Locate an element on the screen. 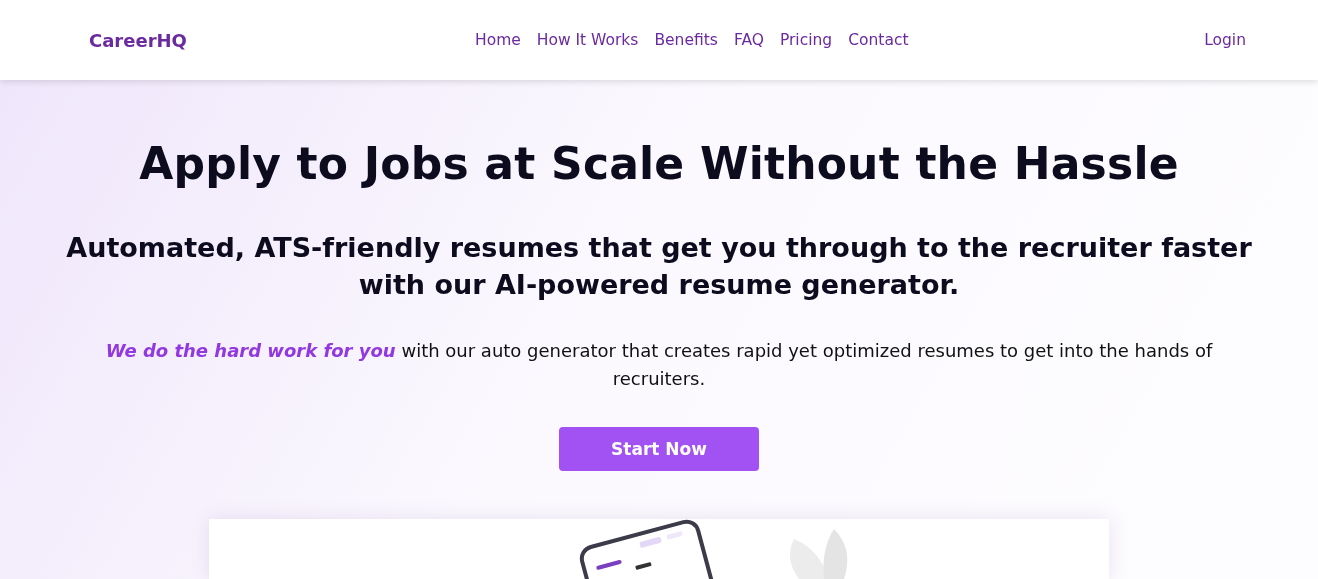  nav-link: Benefits is located at coordinates (686, 40).